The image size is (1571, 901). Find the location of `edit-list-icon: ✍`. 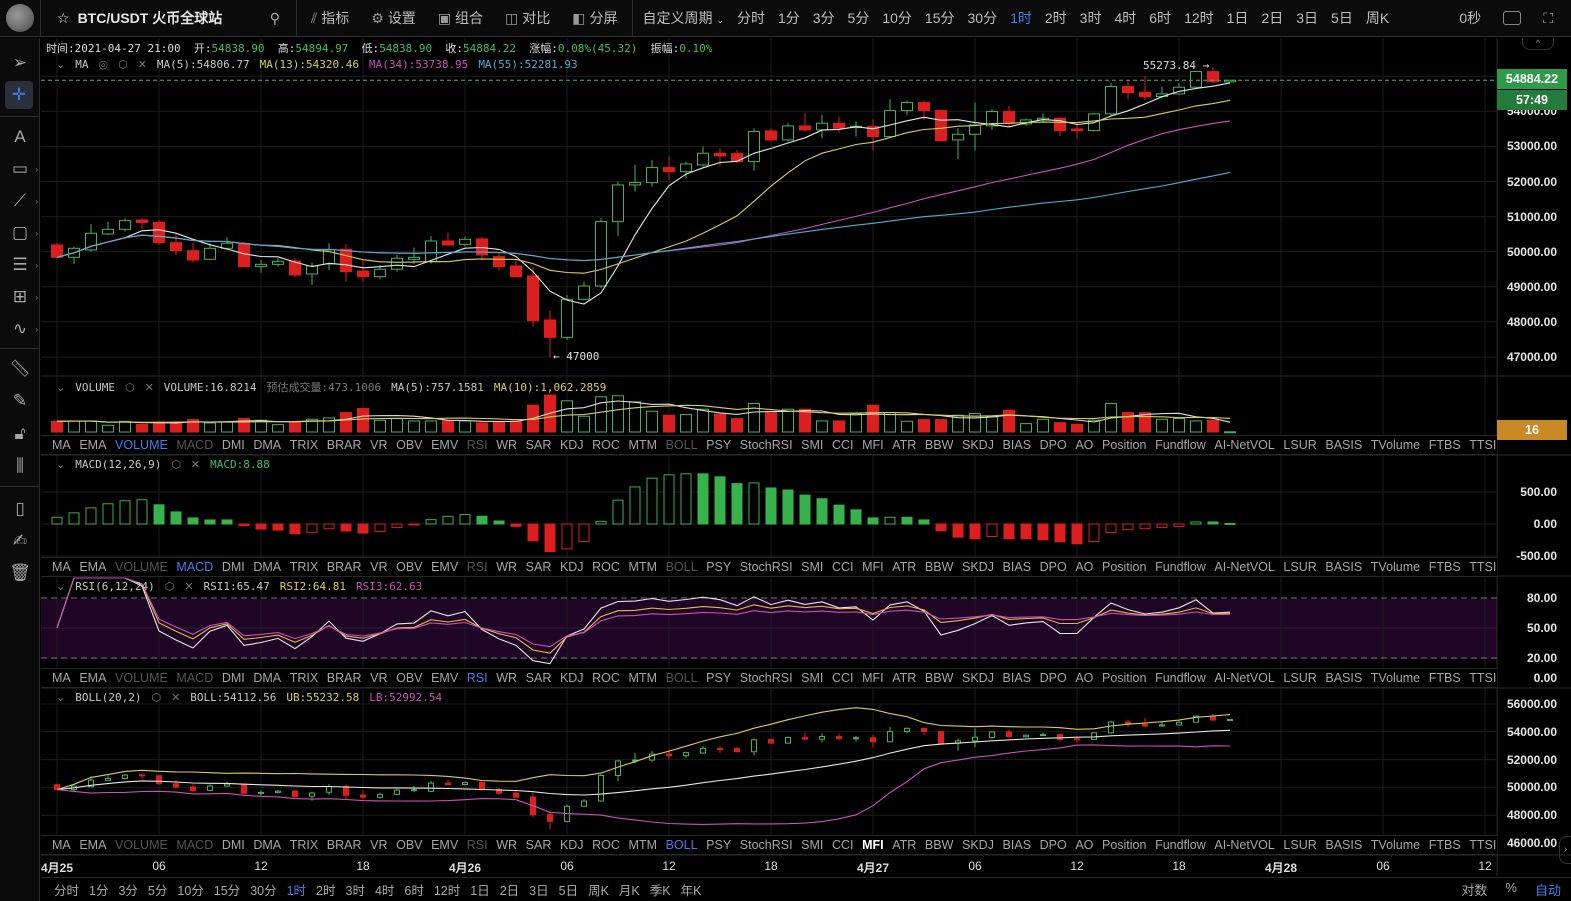

edit-list-icon: ✍ is located at coordinates (20, 541).